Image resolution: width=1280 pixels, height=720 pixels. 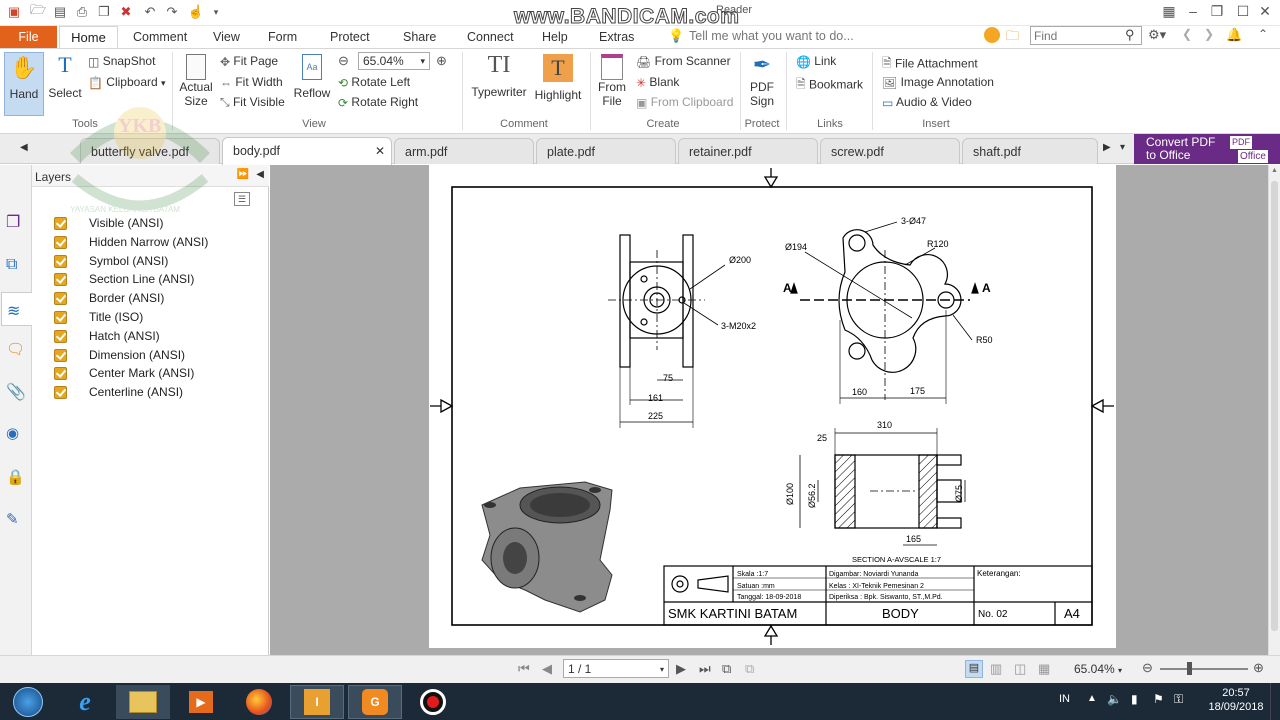 I want to click on vertical-scrollbar: ▲, so click(x=1274, y=410).